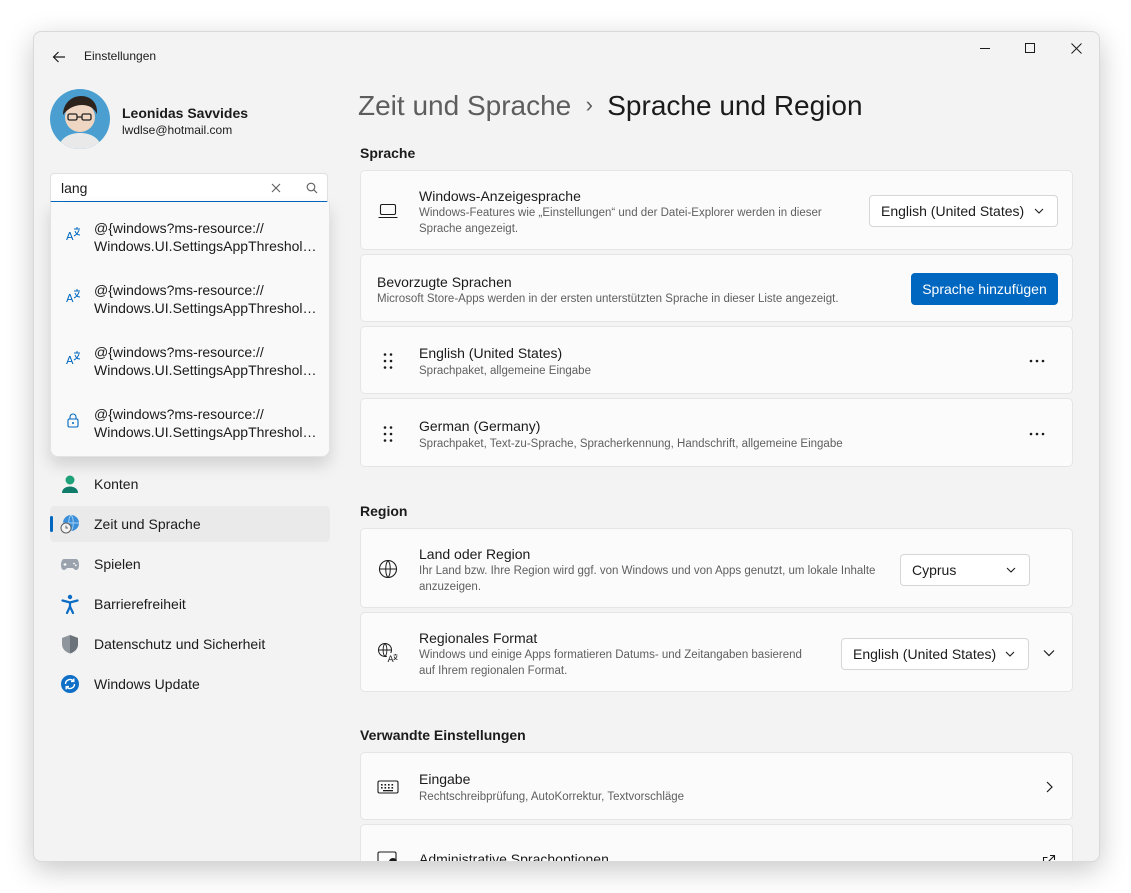 The image size is (1131, 893). Describe the element at coordinates (444, 282) in the screenshot. I see `card-title: Bevorzugte Sprachen` at that location.